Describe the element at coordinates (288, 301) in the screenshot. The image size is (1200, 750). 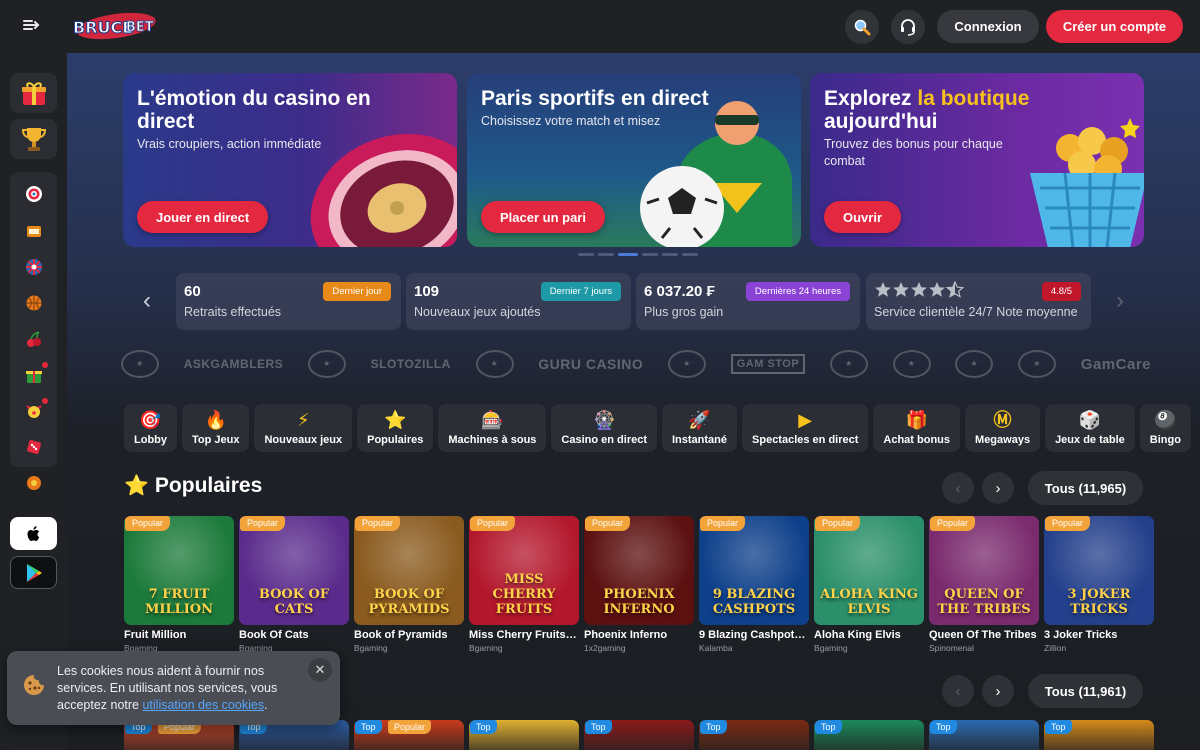
I see `stat-withdrawals: 60 Retraits effectués Dernier jour` at that location.